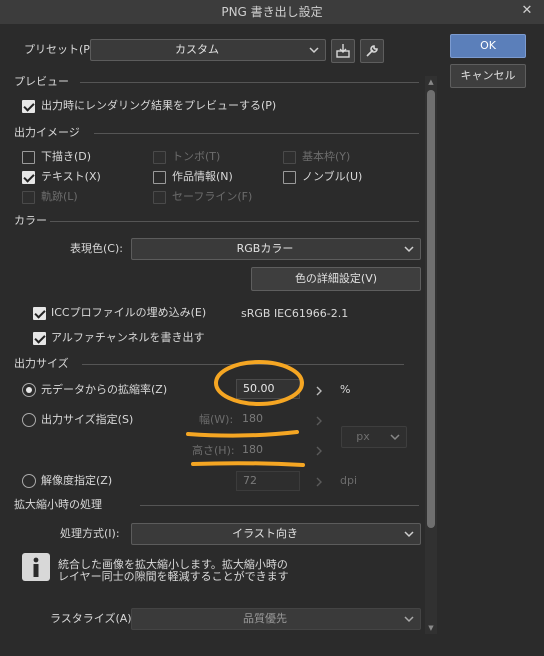  I want to click on annotation-overlay, so click(245, 413).